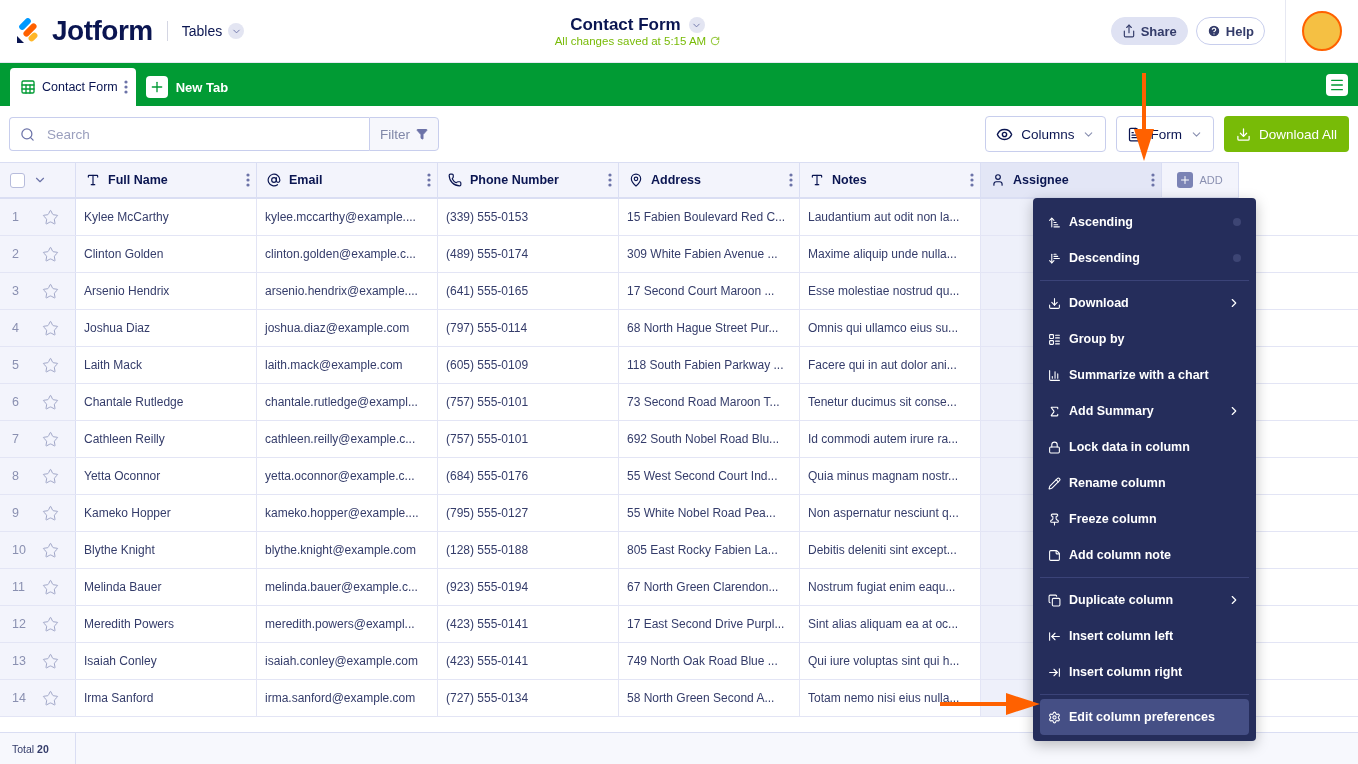  Describe the element at coordinates (709, 180) in the screenshot. I see `column-header: Address` at that location.